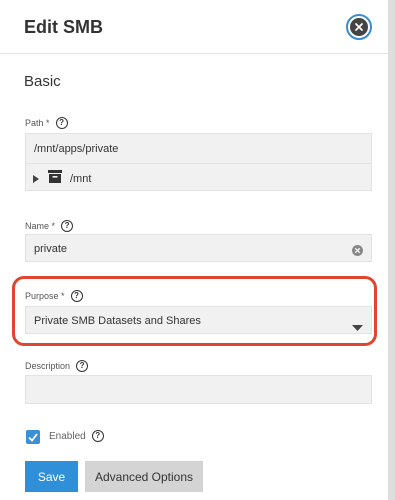 The width and height of the screenshot is (395, 500). I want to click on page-title: Edit SMB, so click(63, 27).